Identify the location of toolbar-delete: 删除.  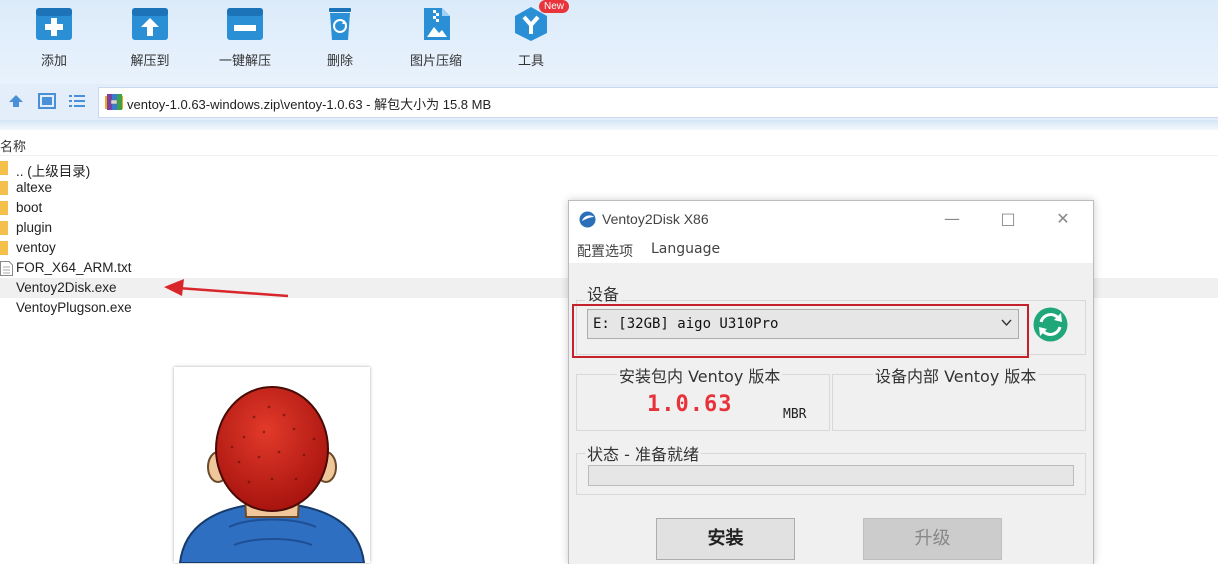
(340, 37).